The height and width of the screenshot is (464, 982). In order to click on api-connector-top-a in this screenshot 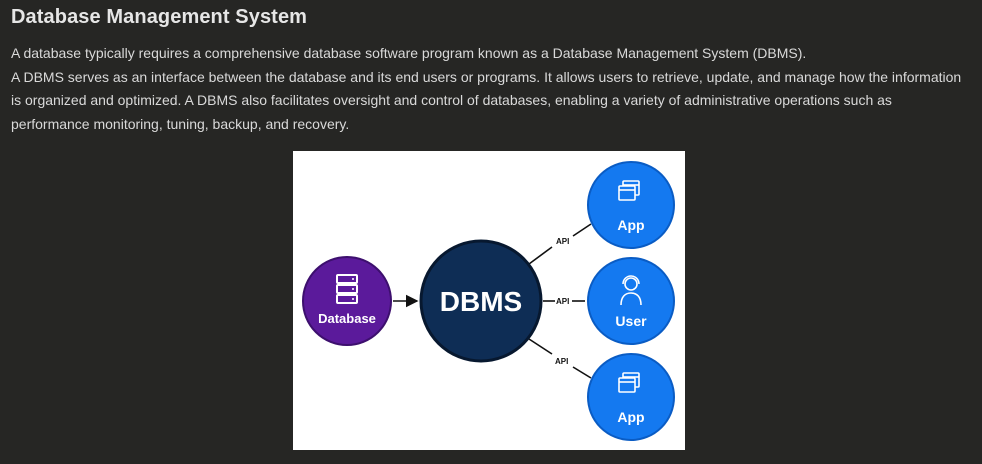, I will do `click(540, 255)`.